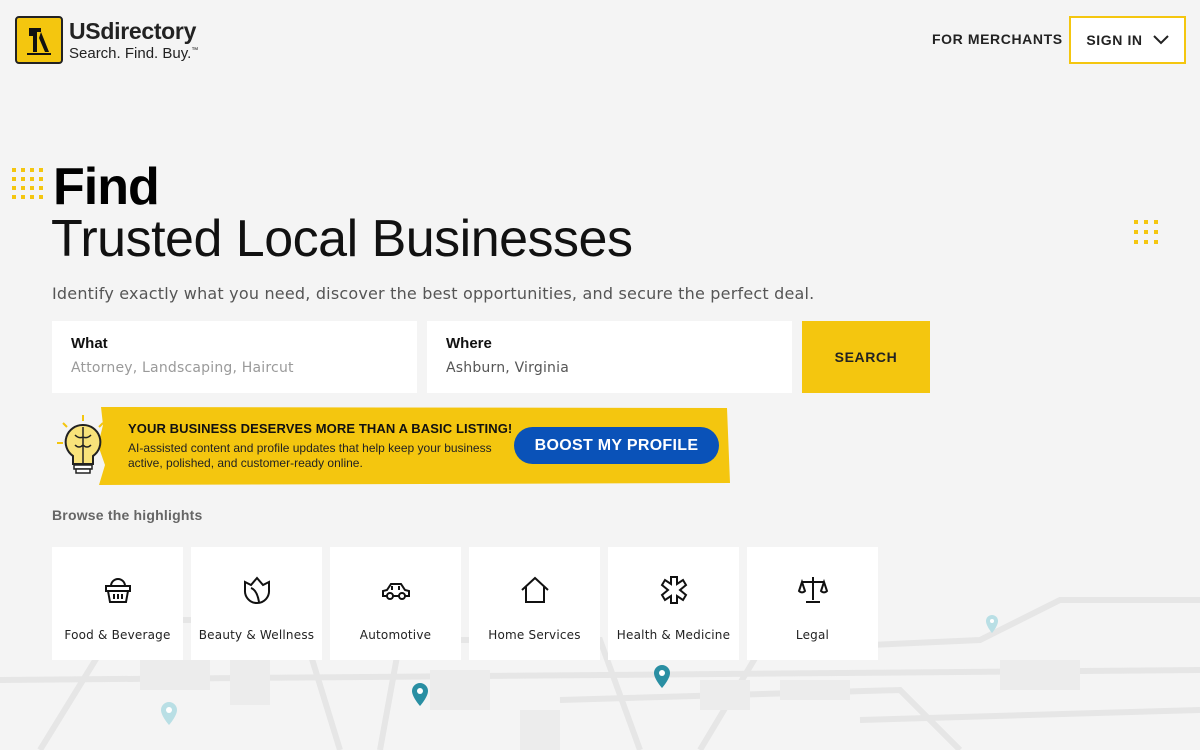  What do you see at coordinates (534, 635) in the screenshot?
I see `category-label: Home Services` at bounding box center [534, 635].